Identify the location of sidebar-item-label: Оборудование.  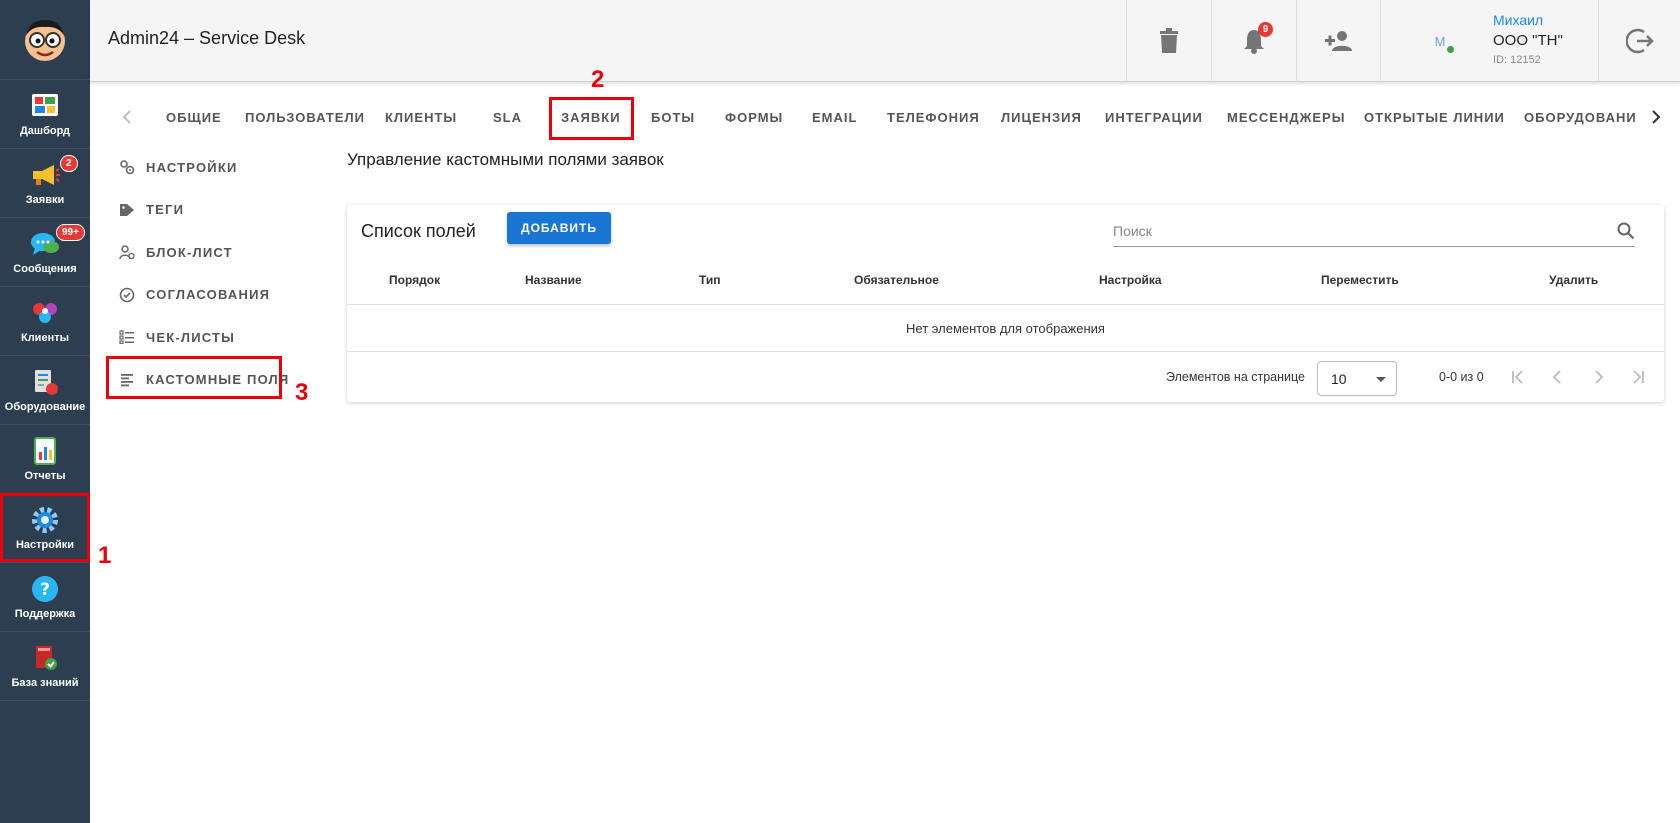
(45, 407).